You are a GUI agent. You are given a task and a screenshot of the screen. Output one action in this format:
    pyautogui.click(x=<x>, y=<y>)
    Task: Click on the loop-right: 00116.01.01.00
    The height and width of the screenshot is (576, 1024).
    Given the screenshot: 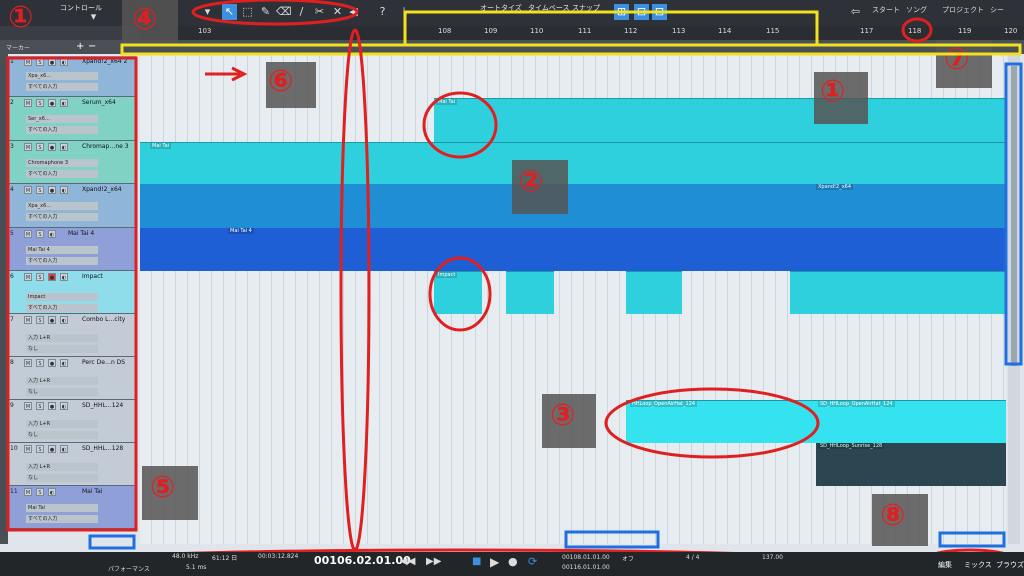 What is the action you would take?
    pyautogui.click(x=586, y=567)
    